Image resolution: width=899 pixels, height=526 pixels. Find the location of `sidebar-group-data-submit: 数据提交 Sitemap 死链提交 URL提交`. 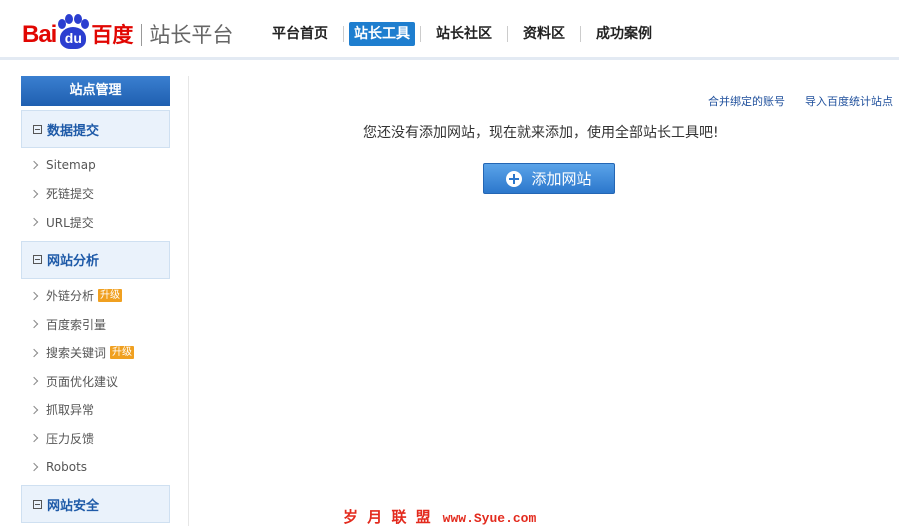

sidebar-group-data-submit: 数据提交 Sitemap 死链提交 URL提交 is located at coordinates (95, 175).